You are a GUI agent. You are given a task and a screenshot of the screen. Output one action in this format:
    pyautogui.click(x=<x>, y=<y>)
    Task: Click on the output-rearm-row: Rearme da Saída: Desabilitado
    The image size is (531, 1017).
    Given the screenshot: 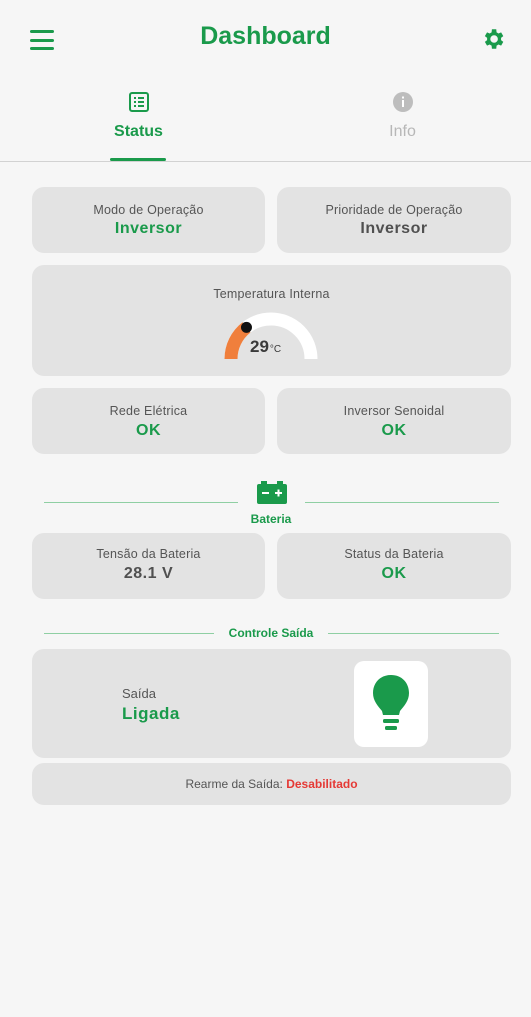 What is the action you would take?
    pyautogui.click(x=271, y=784)
    